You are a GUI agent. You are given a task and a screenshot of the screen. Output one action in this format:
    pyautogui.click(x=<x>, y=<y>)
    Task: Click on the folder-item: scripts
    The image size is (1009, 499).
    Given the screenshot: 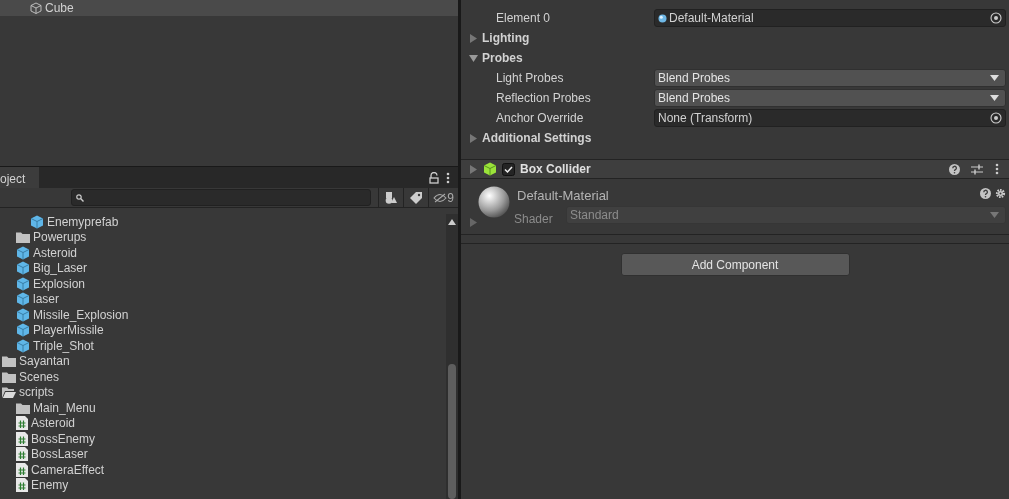 What is the action you would take?
    pyautogui.click(x=223, y=392)
    